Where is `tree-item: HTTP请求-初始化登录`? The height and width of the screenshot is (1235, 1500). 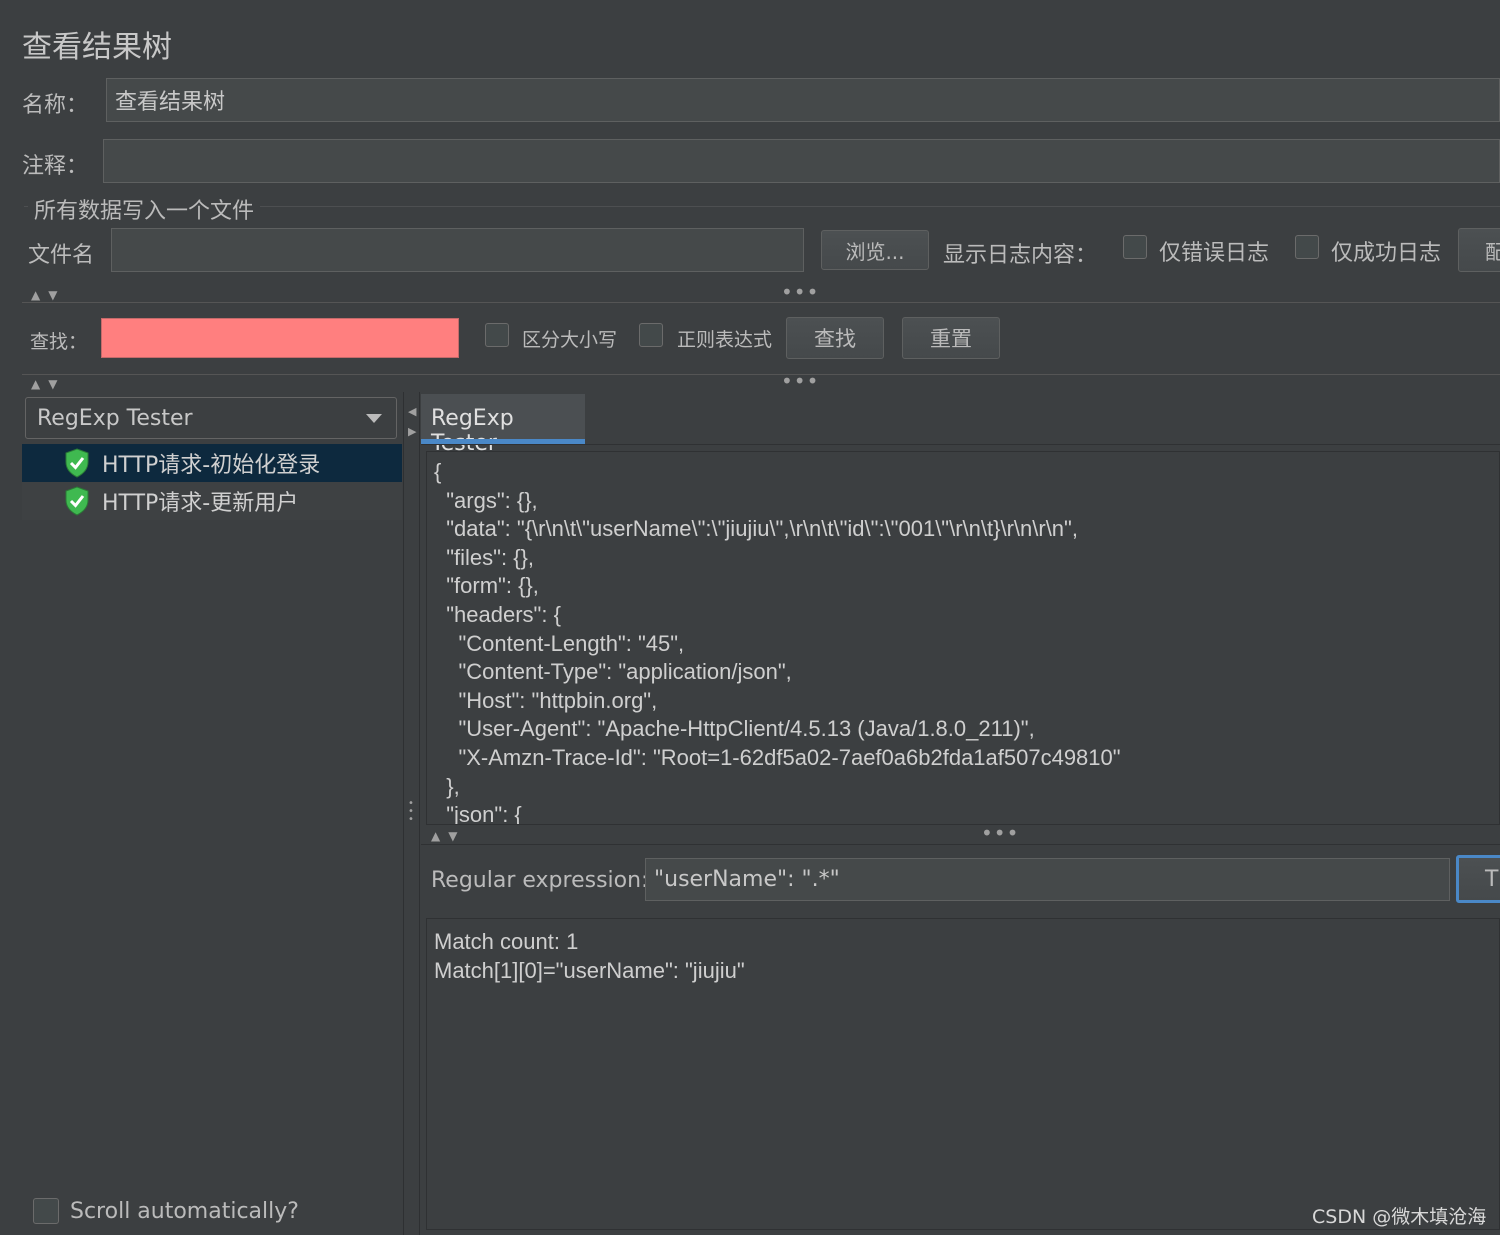
tree-item: HTTP请求-初始化登录 is located at coordinates (212, 463).